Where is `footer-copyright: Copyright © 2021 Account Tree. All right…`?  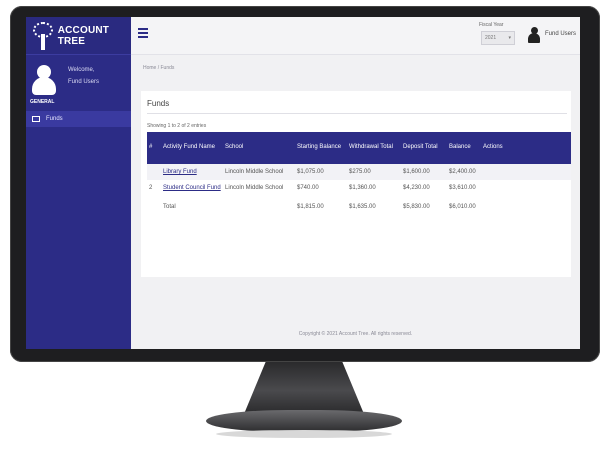
footer-copyright: Copyright © 2021 Account Tree. All right… is located at coordinates (355, 334).